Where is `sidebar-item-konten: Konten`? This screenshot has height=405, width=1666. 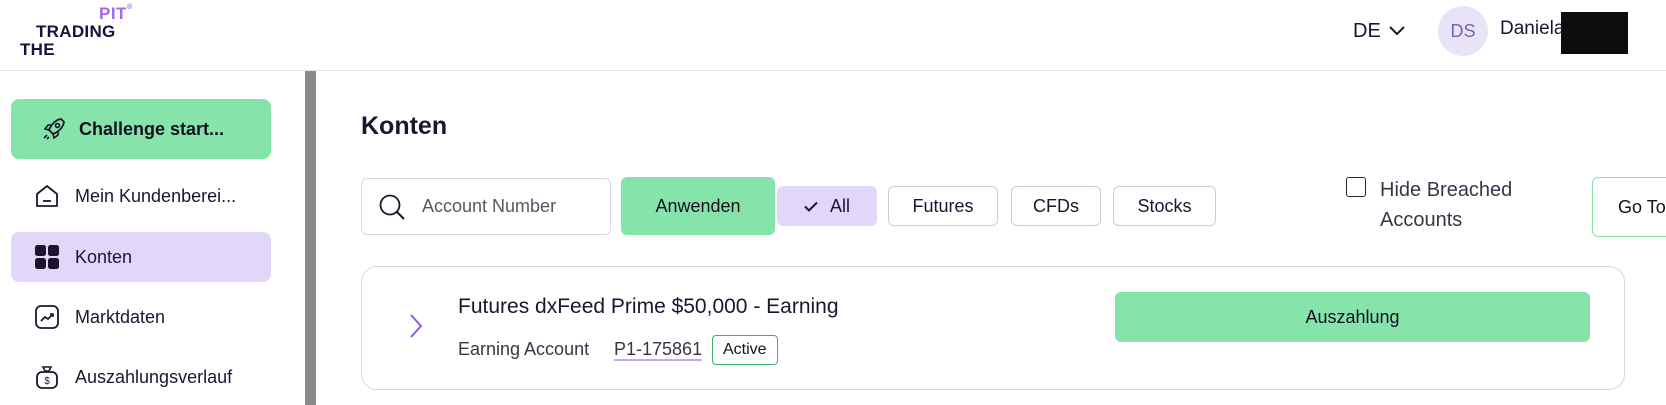
sidebar-item-konten: Konten is located at coordinates (141, 257).